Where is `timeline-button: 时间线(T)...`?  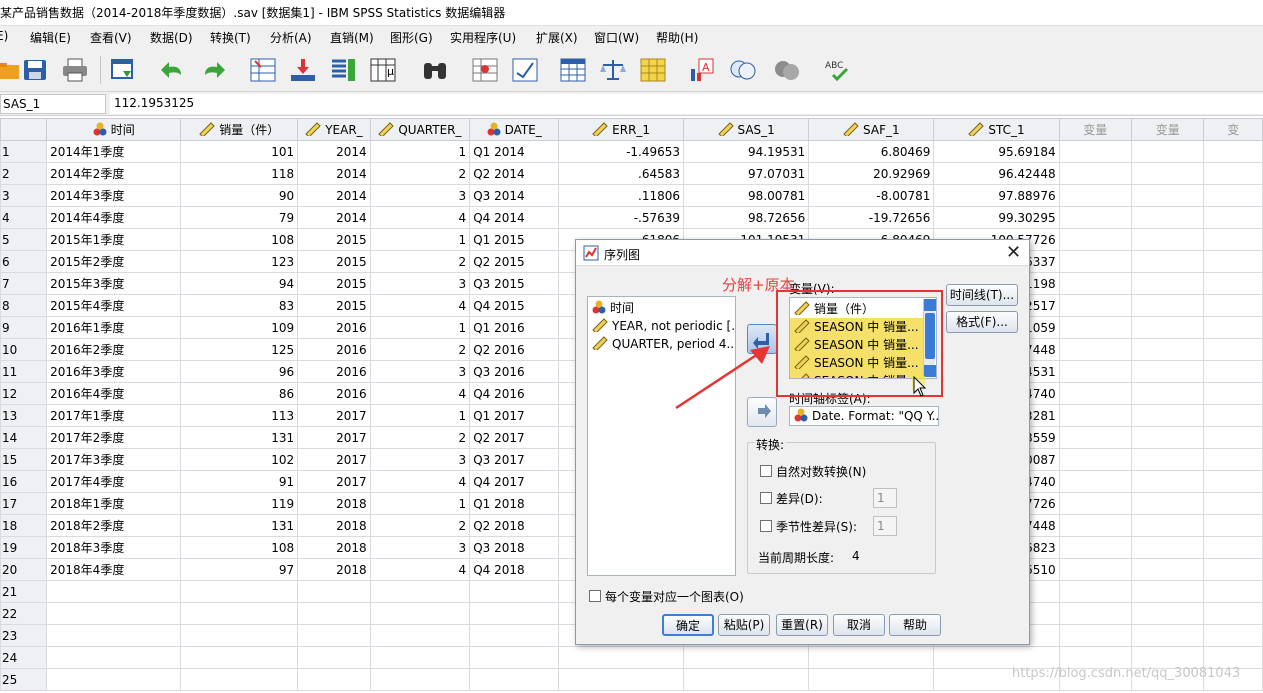 timeline-button: 时间线(T)... is located at coordinates (982, 295).